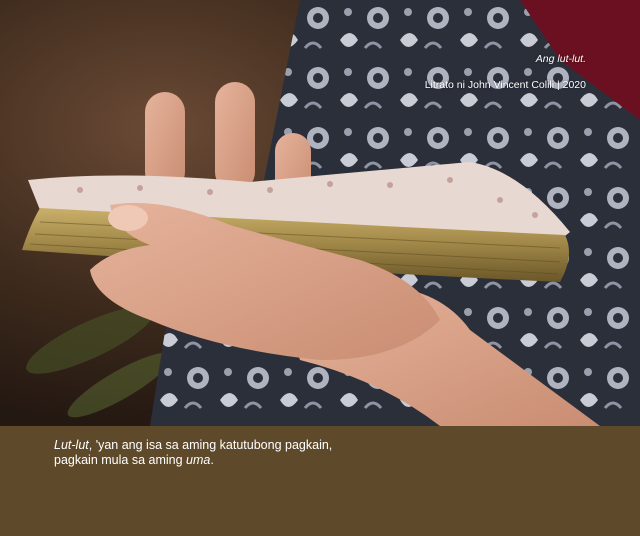 This screenshot has height=536, width=640. What do you see at coordinates (505, 85) in the screenshot?
I see `caption-credit: Litrato ni John Vincent Colili | 2020` at bounding box center [505, 85].